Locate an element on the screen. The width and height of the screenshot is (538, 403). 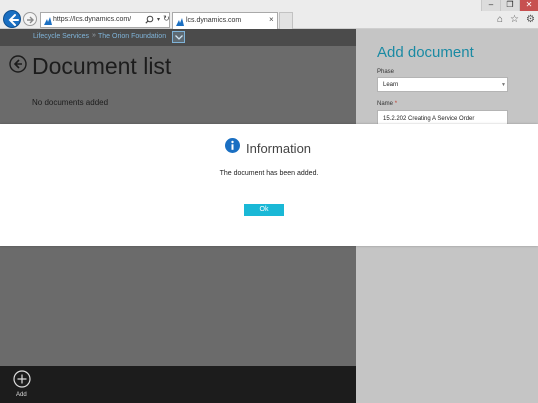
required-marker: * is located at coordinates (396, 104).